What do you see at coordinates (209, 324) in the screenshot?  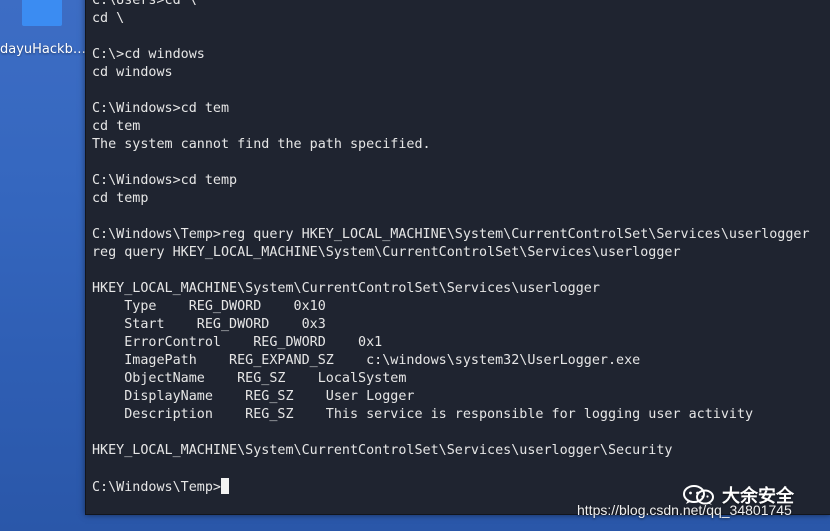 I see `terminal-line: Start REG_DWORD 0x3` at bounding box center [209, 324].